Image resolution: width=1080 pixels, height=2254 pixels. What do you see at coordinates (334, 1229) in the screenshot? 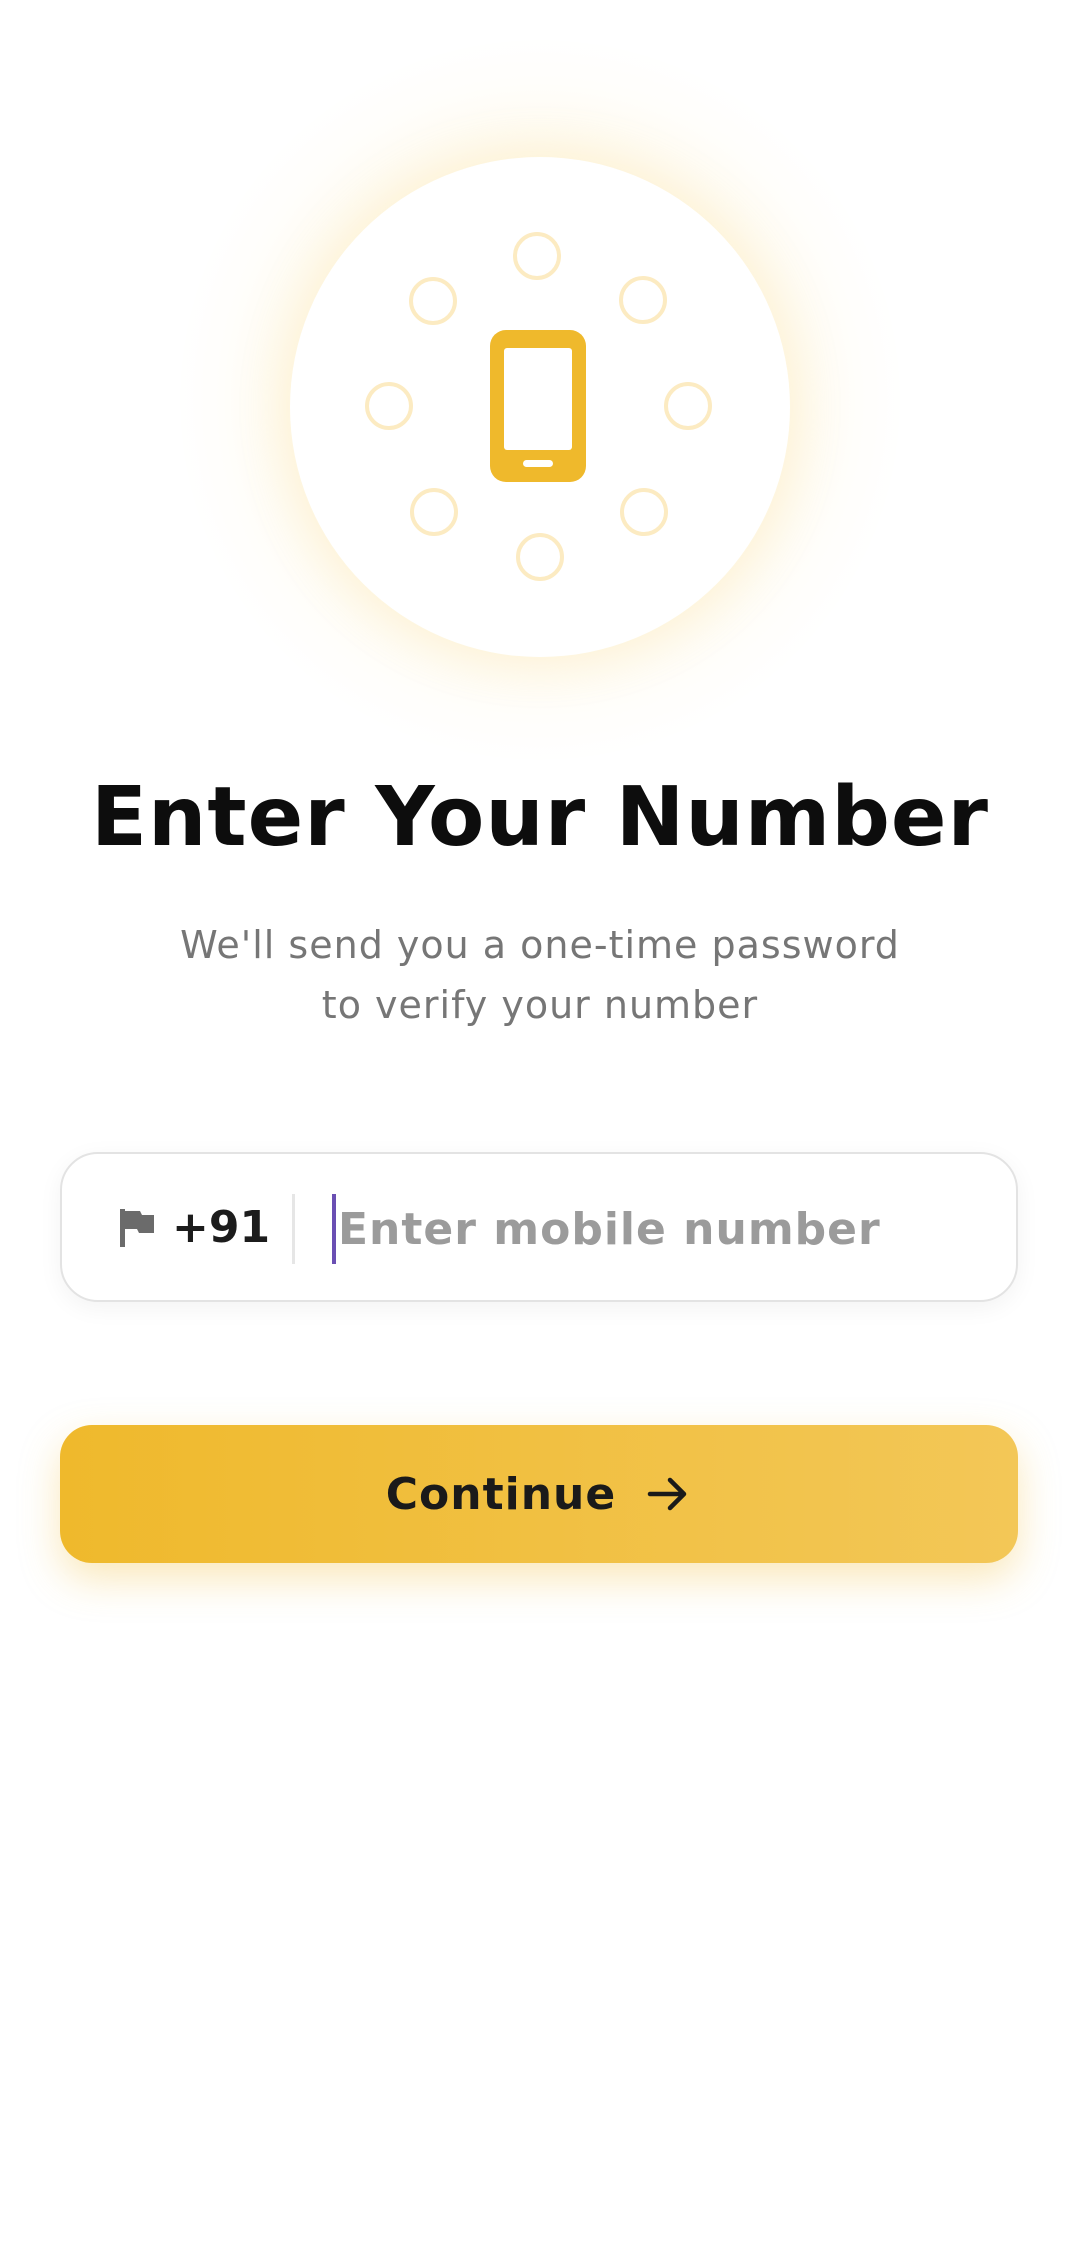
I see `text-caret` at bounding box center [334, 1229].